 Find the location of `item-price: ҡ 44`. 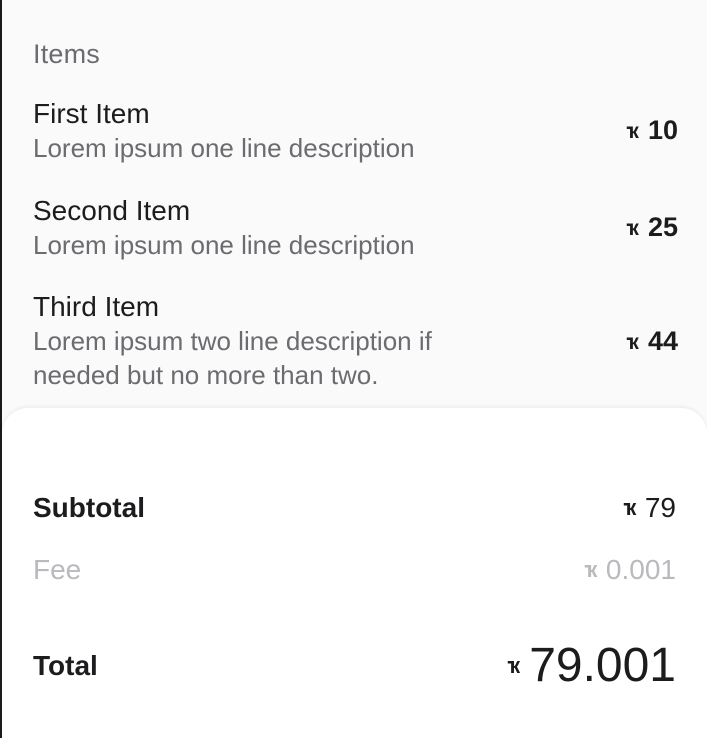

item-price: ҡ 44 is located at coordinates (652, 341).